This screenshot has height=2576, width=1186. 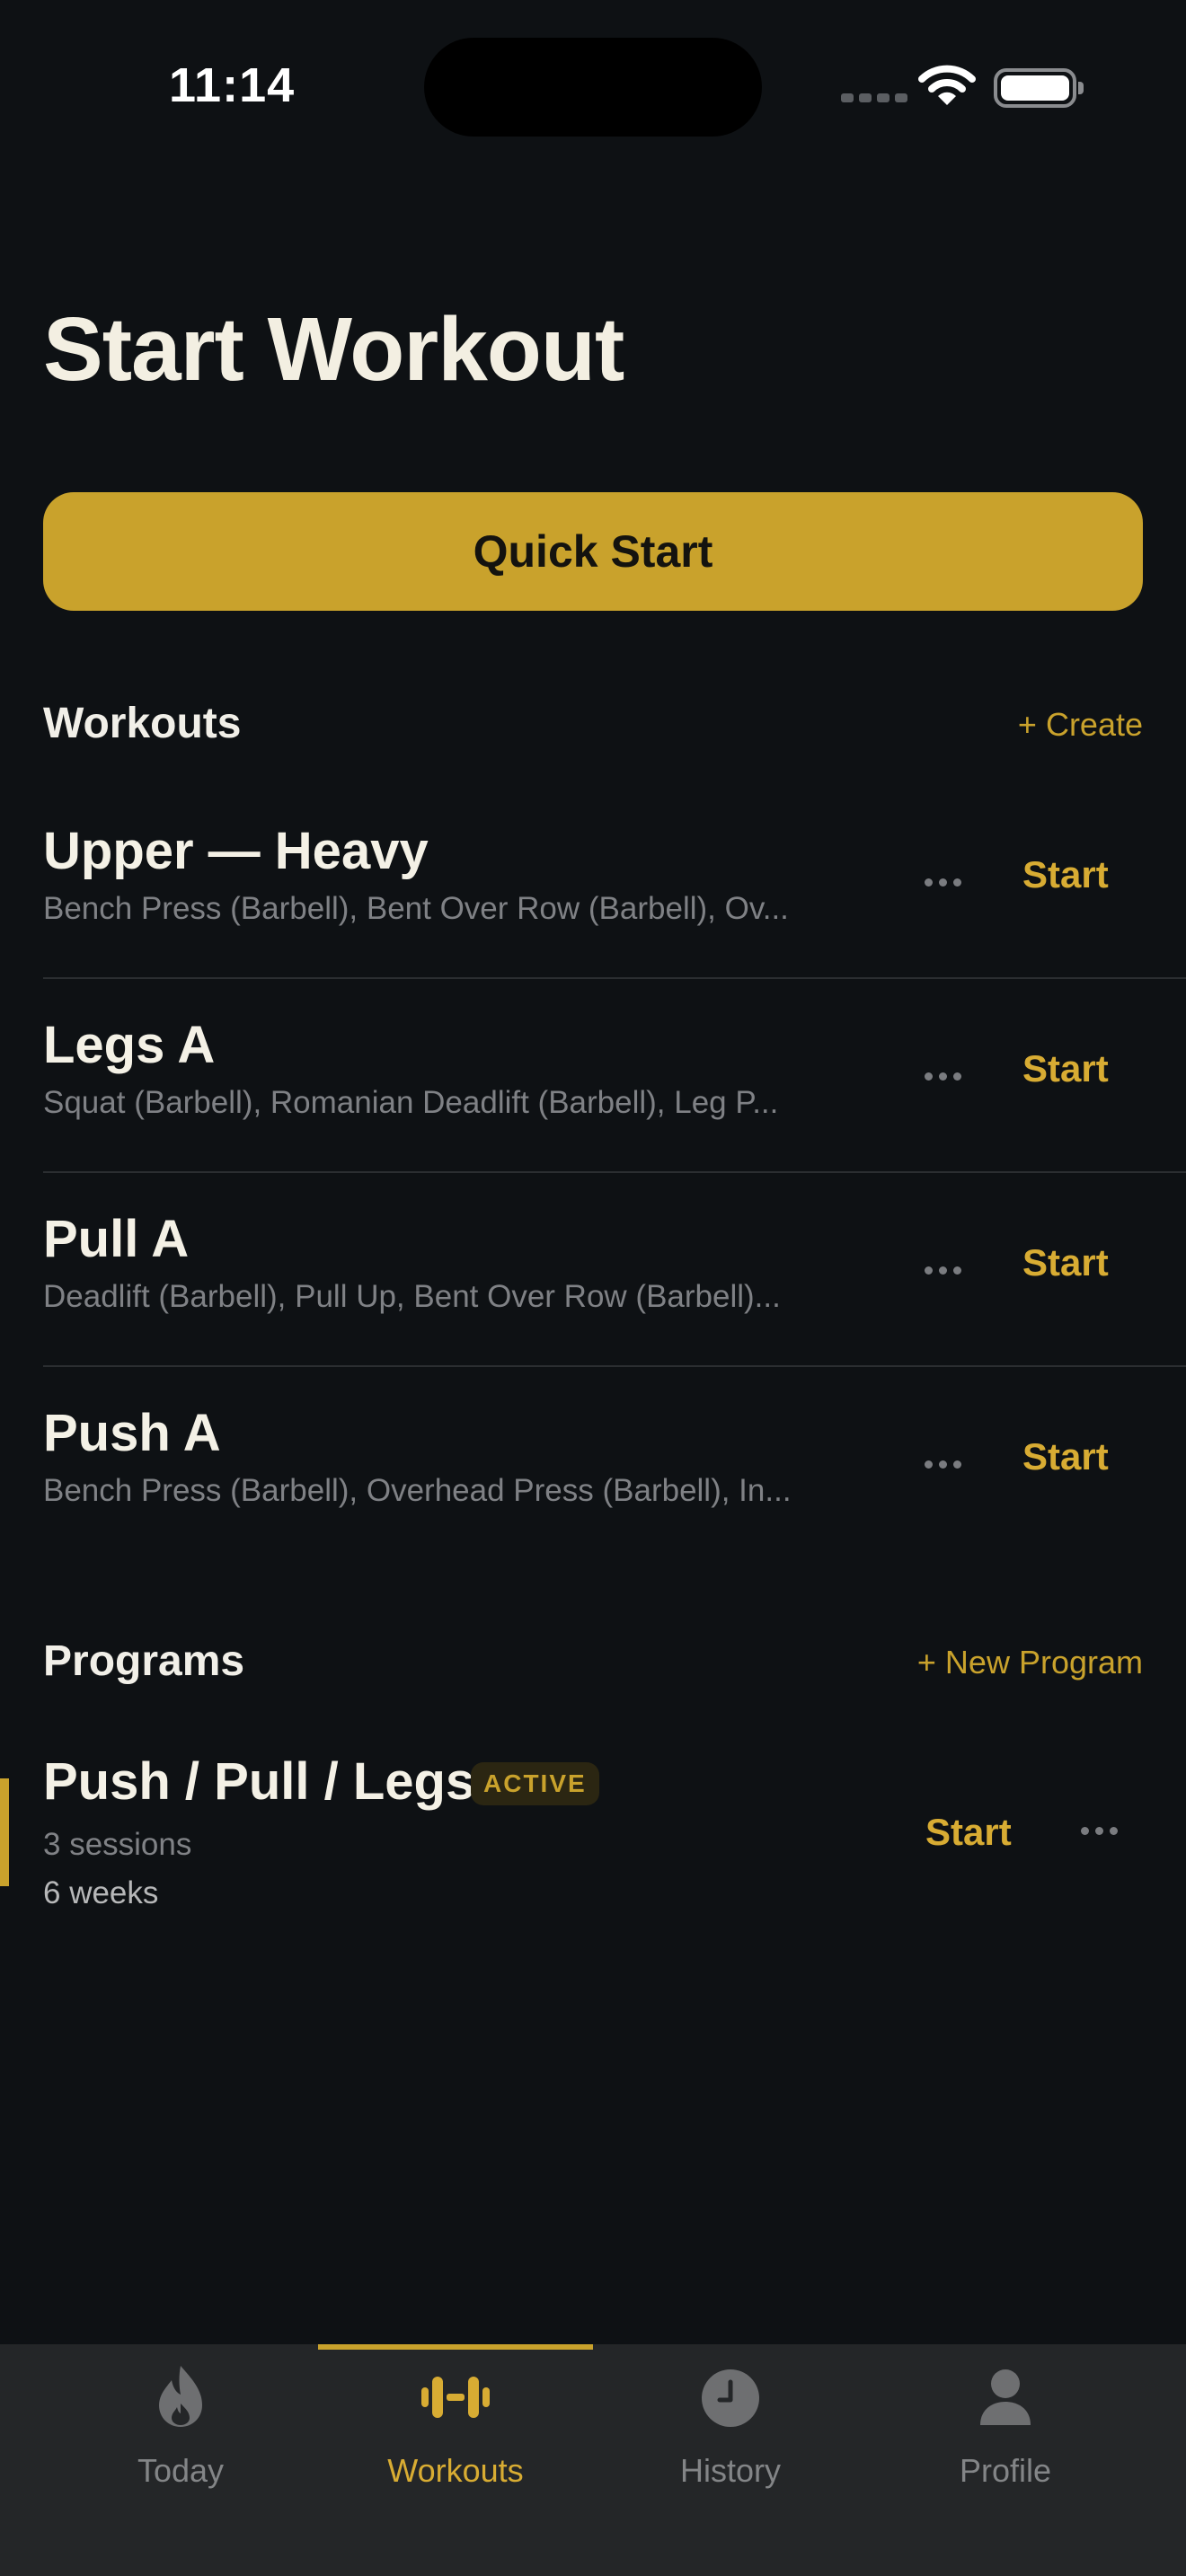 I want to click on tab-label: Profile, so click(x=1005, y=2470).